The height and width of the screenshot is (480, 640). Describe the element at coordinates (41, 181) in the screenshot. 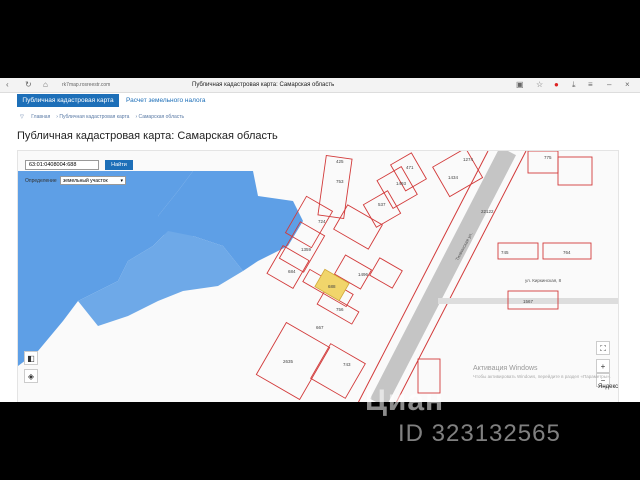

I see `define-label: Определение` at that location.